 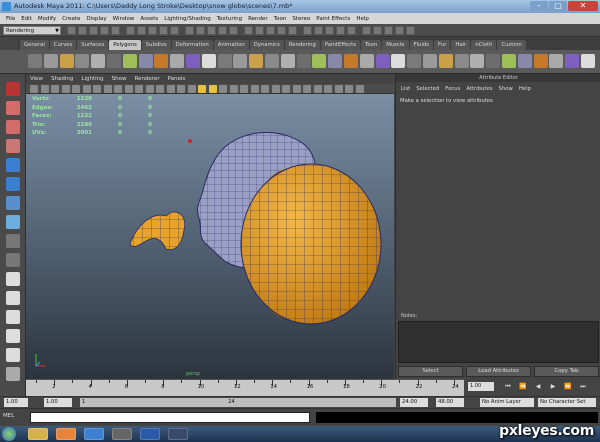 I want to click on playback-button-icon: ⏪, so click(x=523, y=387).